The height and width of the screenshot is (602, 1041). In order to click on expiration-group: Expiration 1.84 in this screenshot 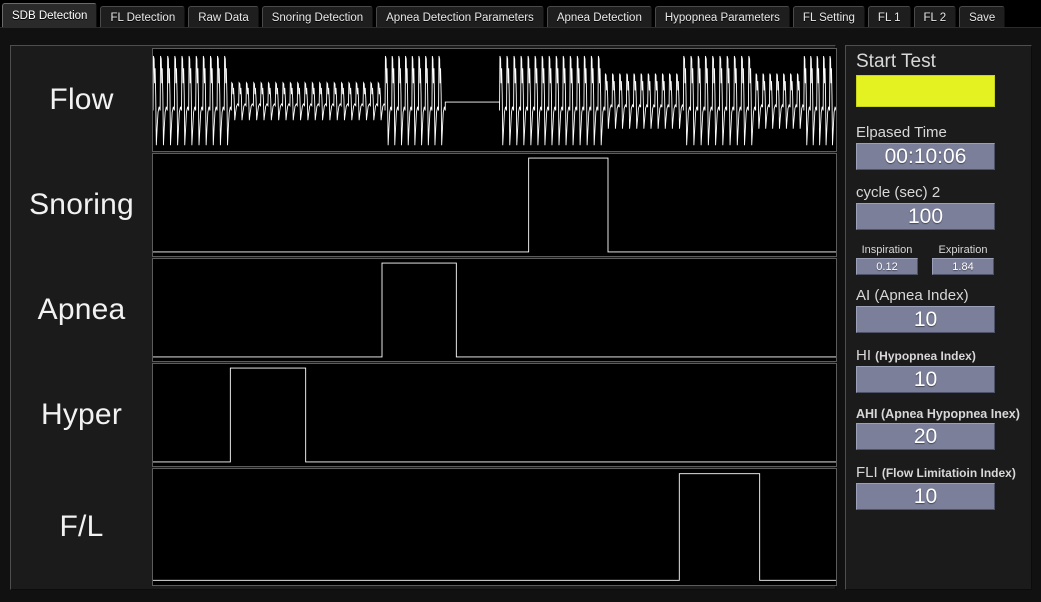, I will do `click(963, 259)`.